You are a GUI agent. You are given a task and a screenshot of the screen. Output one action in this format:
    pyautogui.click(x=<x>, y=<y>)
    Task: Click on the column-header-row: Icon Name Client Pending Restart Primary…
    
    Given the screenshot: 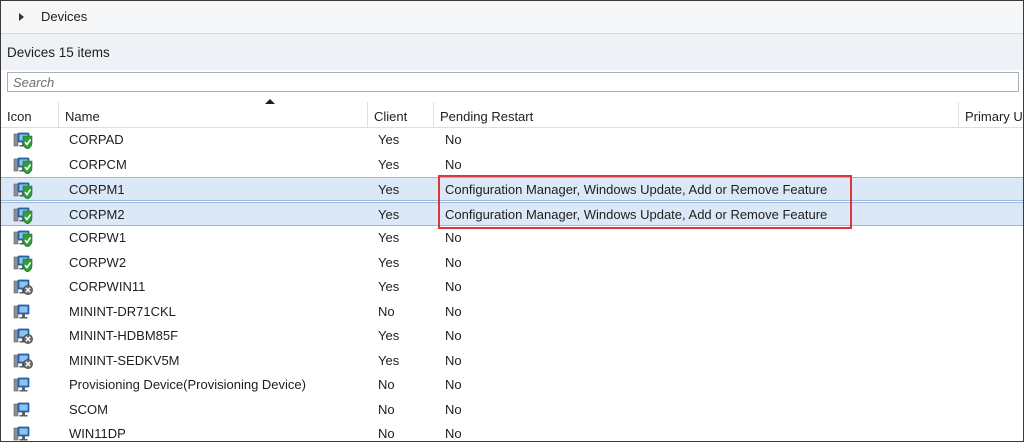 What is the action you would take?
    pyautogui.click(x=512, y=113)
    